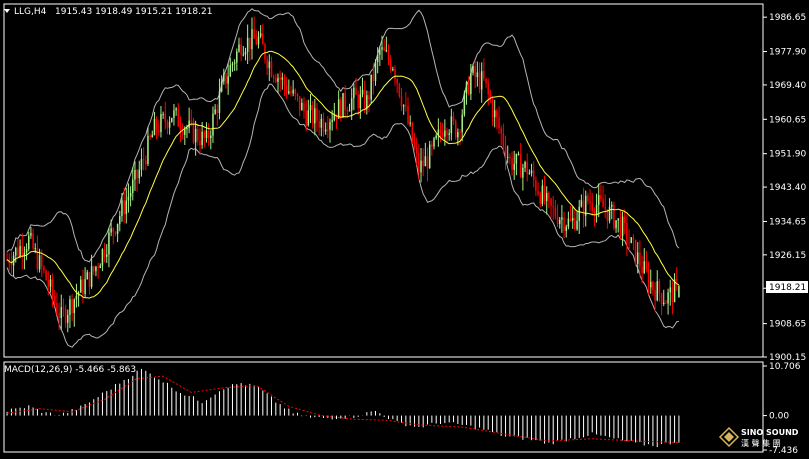  Describe the element at coordinates (133, 12) in the screenshot. I see `ohlc-label: 1915.43 1918.49 1915.21 1918.21` at that location.